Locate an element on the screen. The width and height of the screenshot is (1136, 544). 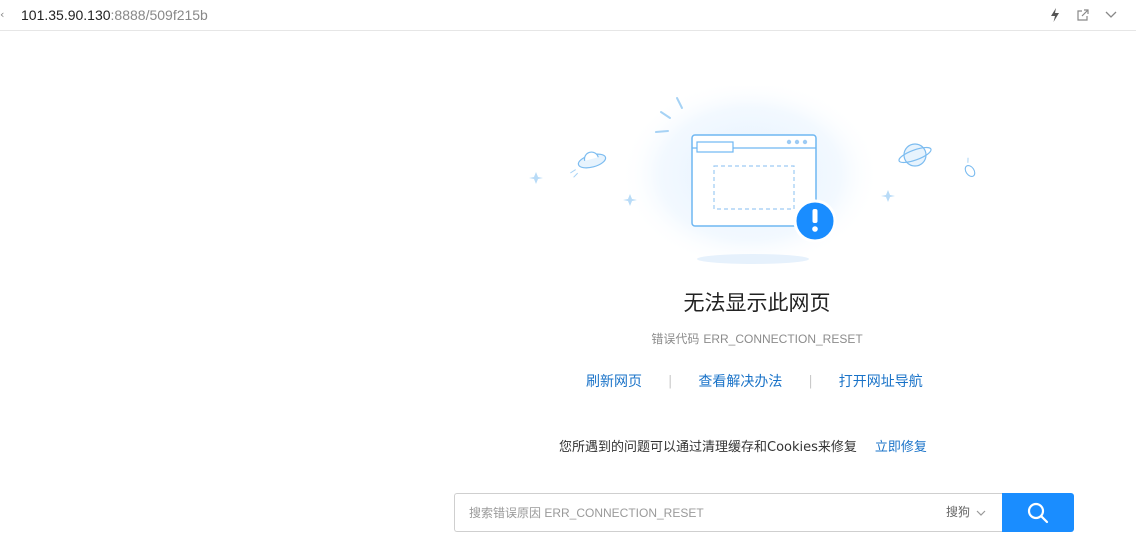
error-code: 错误代码 ERR_CONNECTION_RESET is located at coordinates (757, 339).